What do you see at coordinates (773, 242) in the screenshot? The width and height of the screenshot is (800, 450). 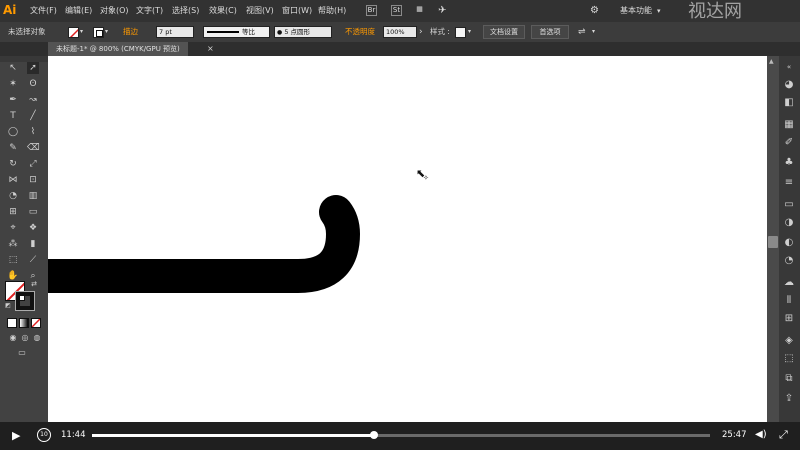 I see `scroll-thumb` at bounding box center [773, 242].